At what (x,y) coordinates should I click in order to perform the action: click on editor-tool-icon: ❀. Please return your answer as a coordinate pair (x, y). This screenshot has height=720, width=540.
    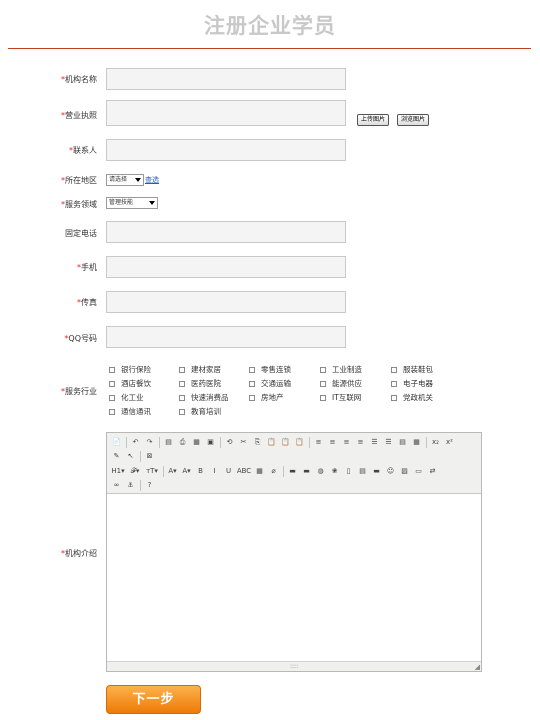
    Looking at the image, I should click on (334, 471).